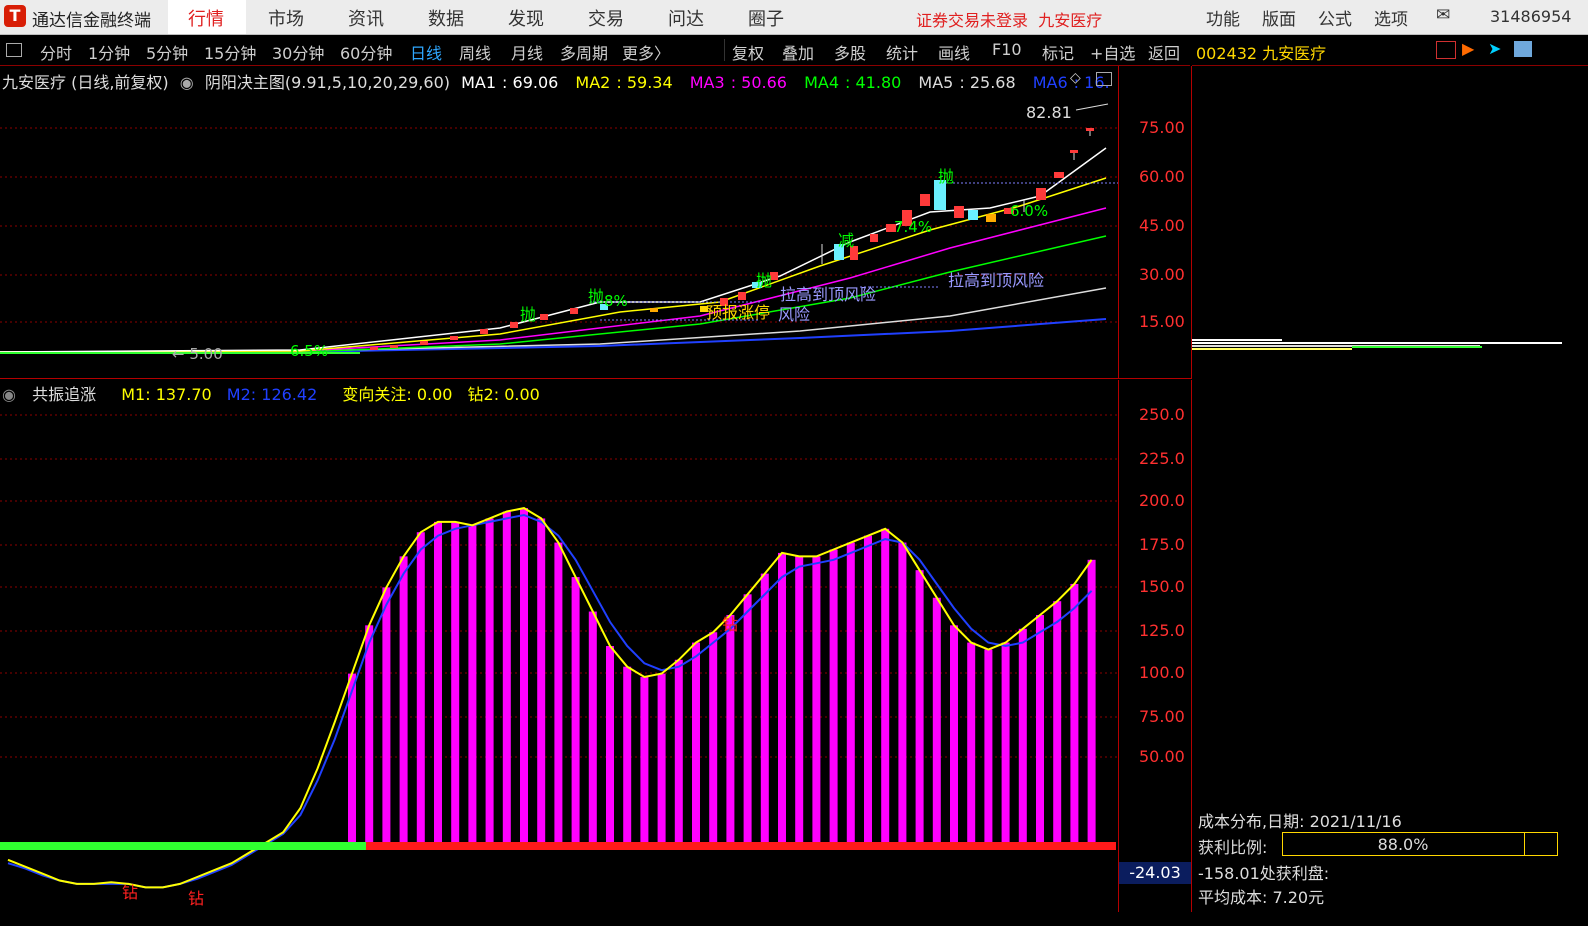  Describe the element at coordinates (828, 294) in the screenshot. I see `annotation-risk-1: 拉高到顶风险` at that location.